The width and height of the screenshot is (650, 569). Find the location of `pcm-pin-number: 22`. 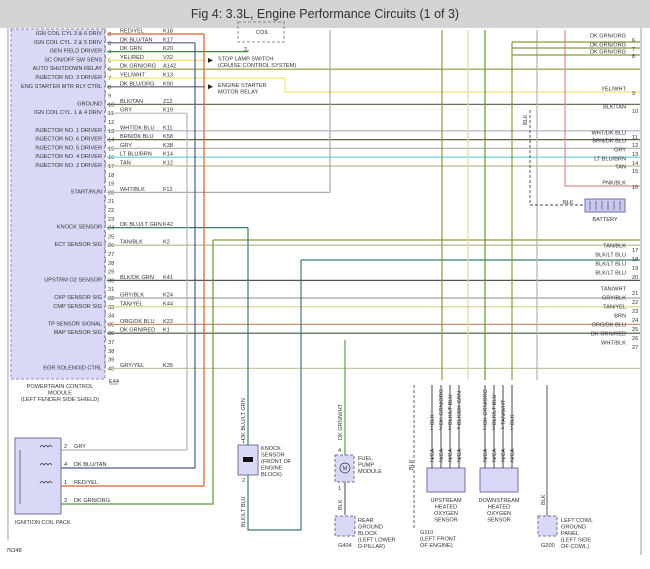

pcm-pin-number: 22 is located at coordinates (111, 211).